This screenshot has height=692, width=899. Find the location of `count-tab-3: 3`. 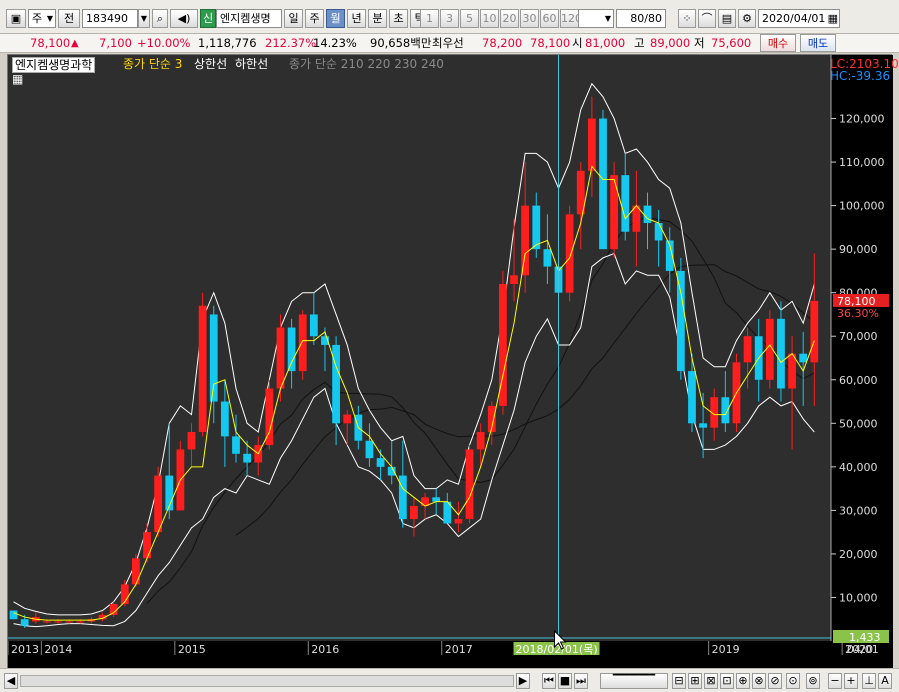

count-tab-3: 3 is located at coordinates (449, 18).